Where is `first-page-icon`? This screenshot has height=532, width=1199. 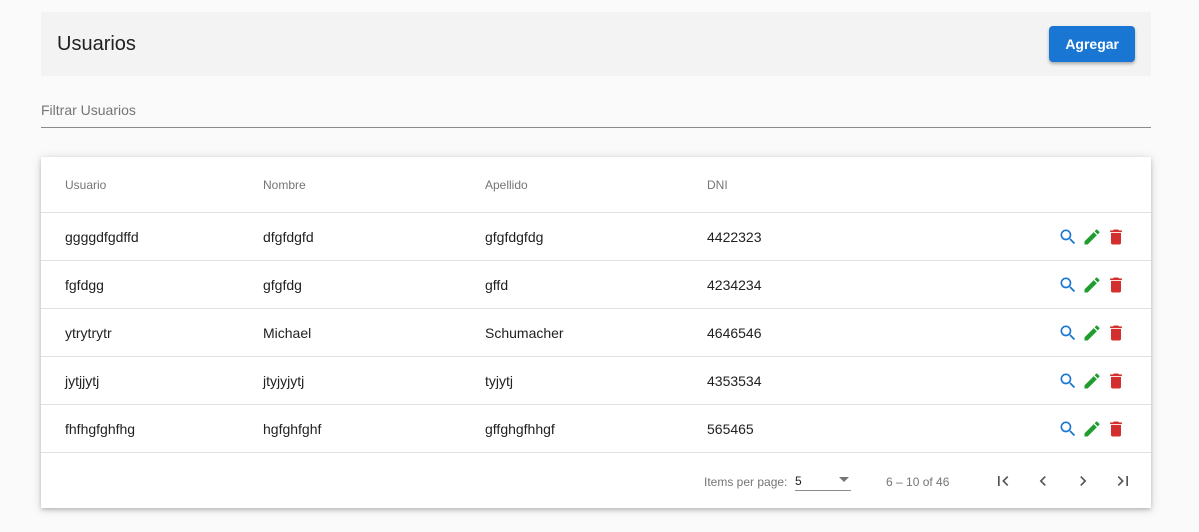 first-page-icon is located at coordinates (1003, 481).